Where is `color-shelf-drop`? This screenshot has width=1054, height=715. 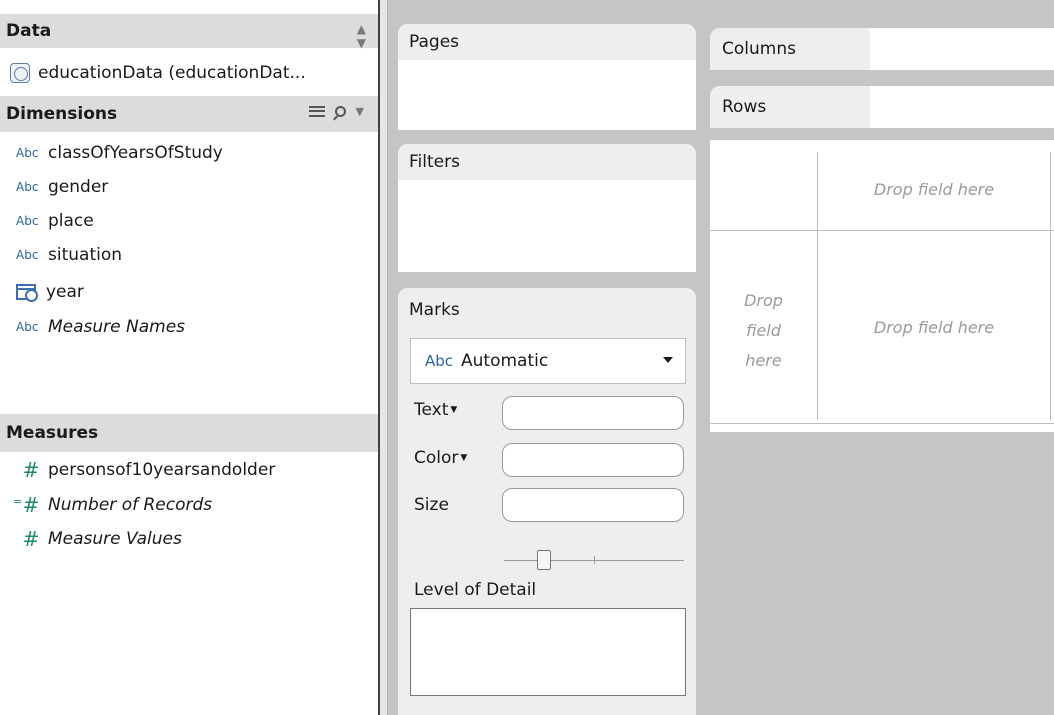 color-shelf-drop is located at coordinates (593, 460).